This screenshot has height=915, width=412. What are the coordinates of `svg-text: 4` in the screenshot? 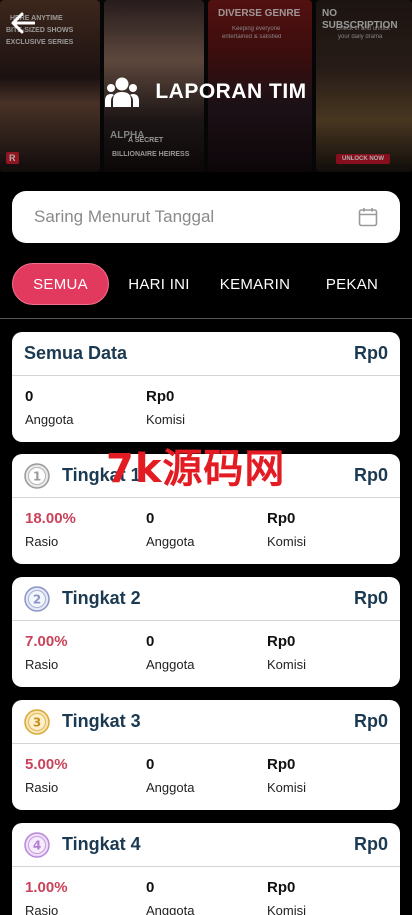 It's located at (37, 845).